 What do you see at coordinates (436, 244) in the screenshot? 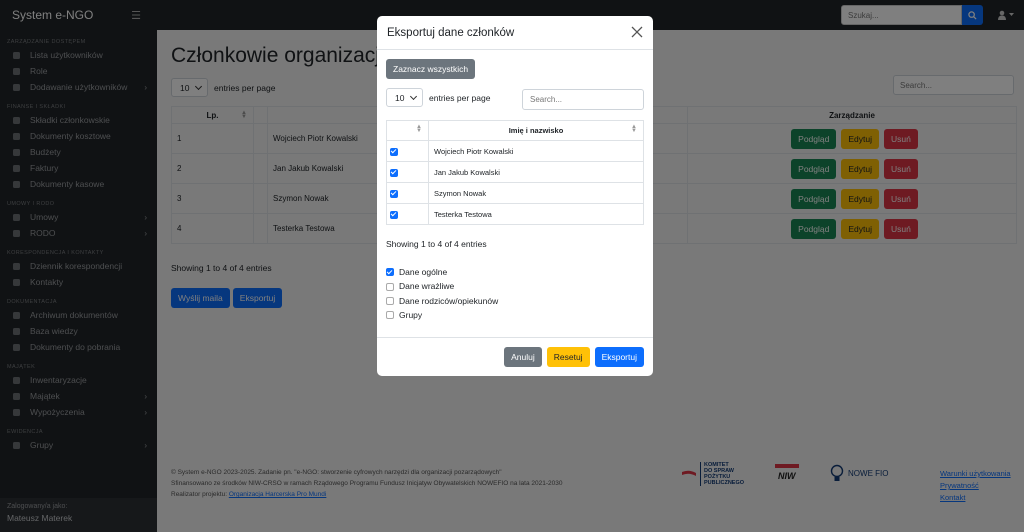
I see `modal-table-info: Showing 1 to 4 of 4 entries` at bounding box center [436, 244].